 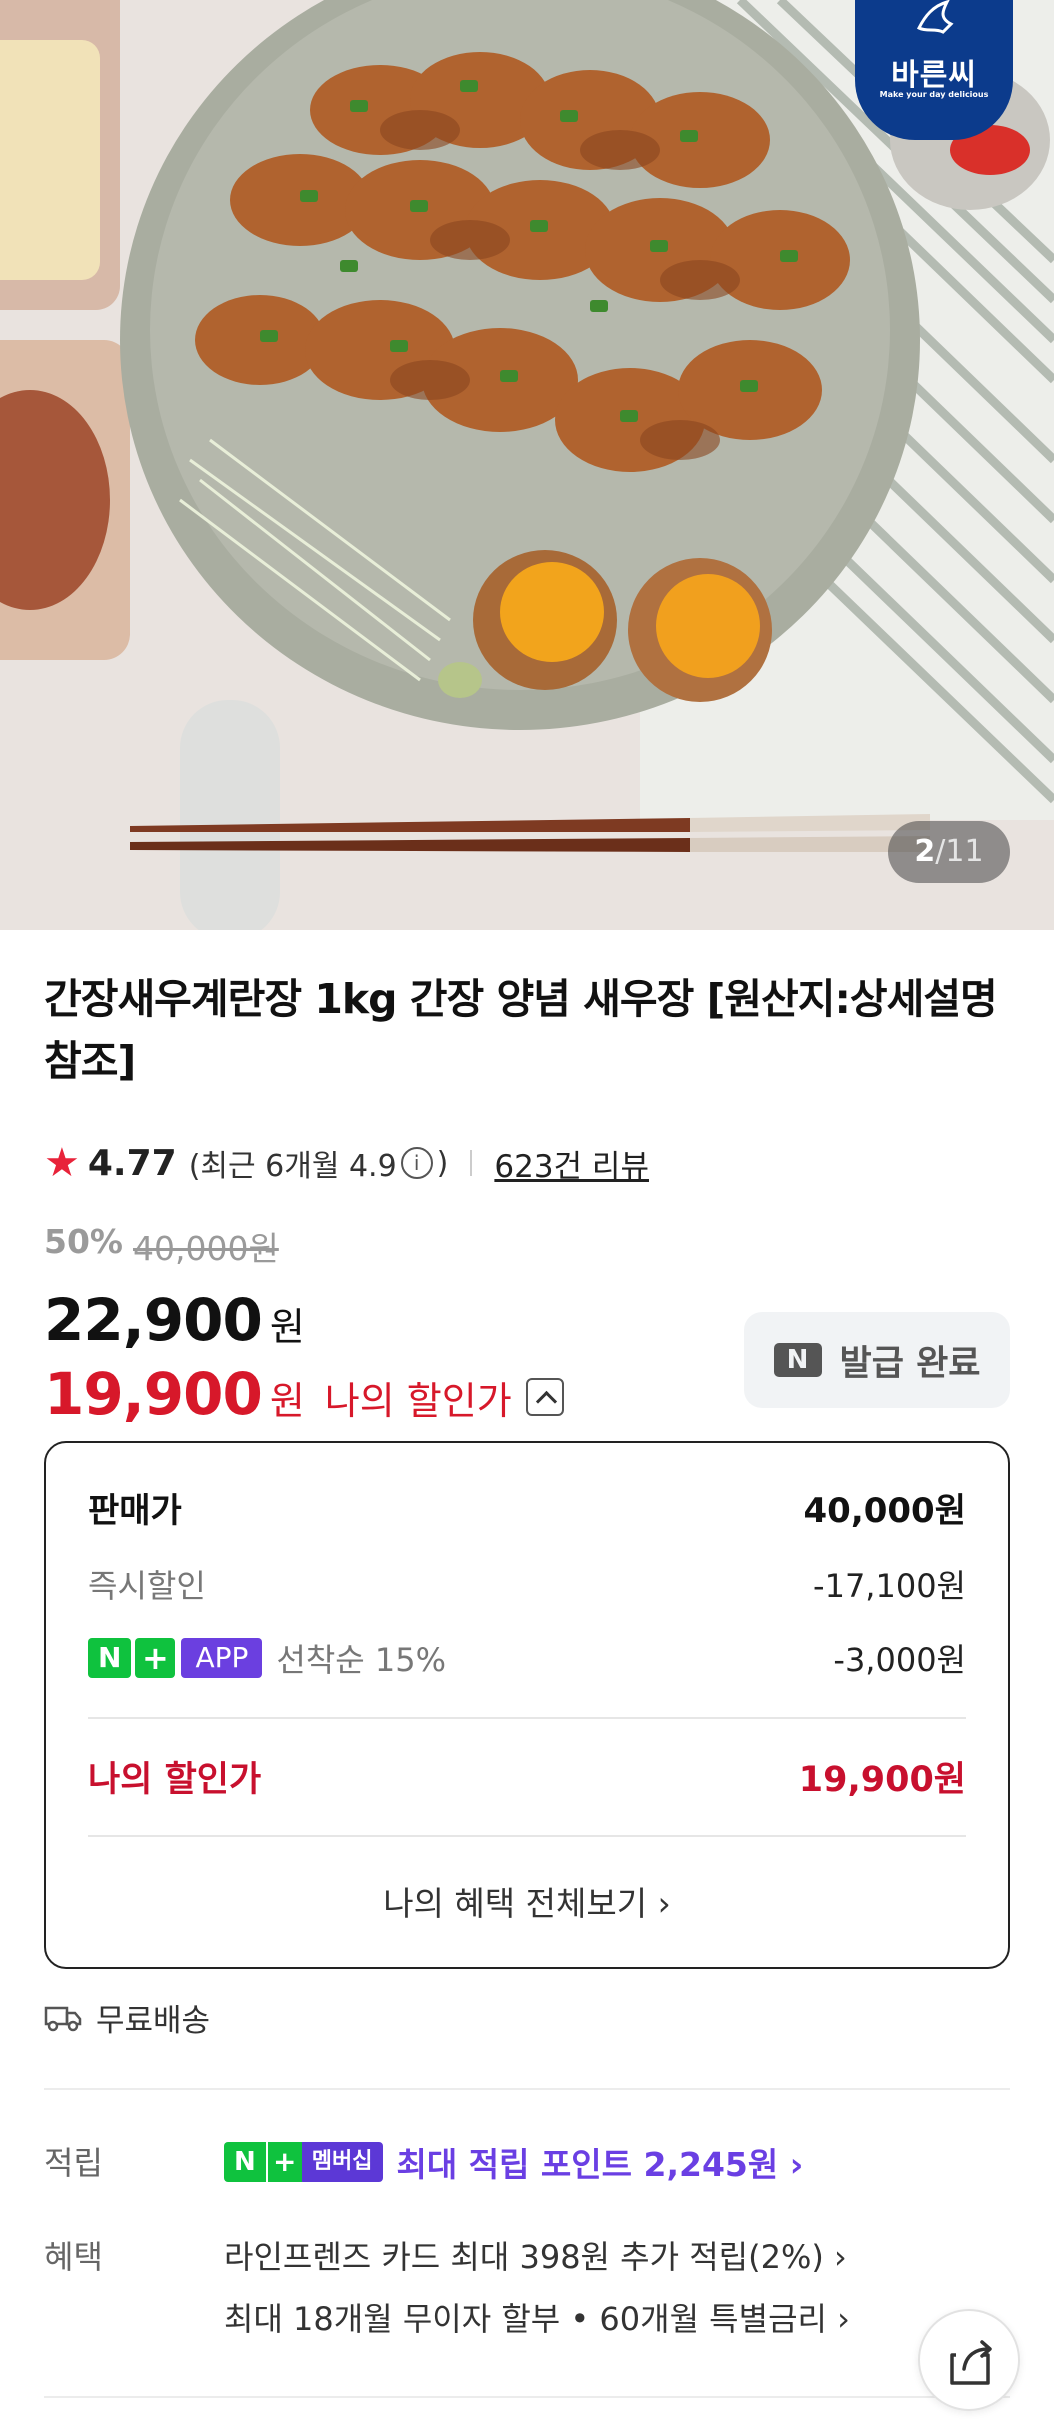 I want to click on my-price-unit: 원, so click(x=287, y=1401).